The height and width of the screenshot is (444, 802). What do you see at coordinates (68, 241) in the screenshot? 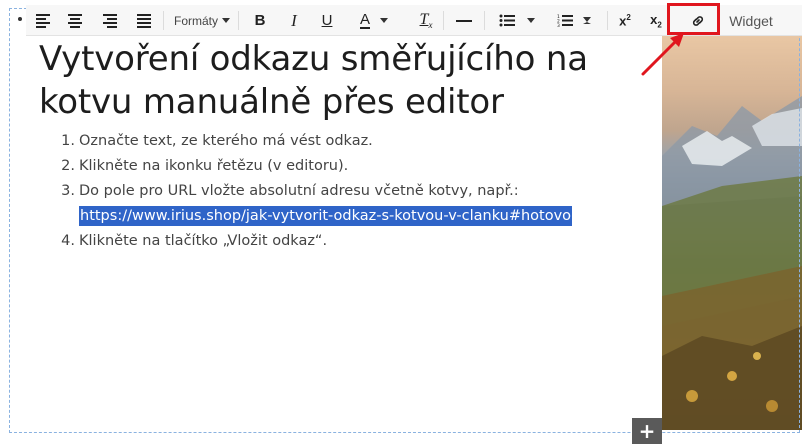
I see `list-item-number: 4.` at bounding box center [68, 241].